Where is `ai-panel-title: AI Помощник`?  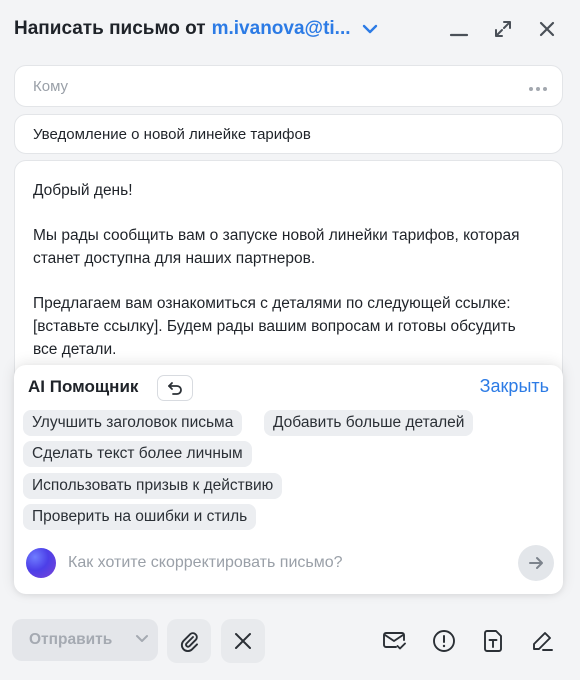
ai-panel-title: AI Помощник is located at coordinates (83, 386).